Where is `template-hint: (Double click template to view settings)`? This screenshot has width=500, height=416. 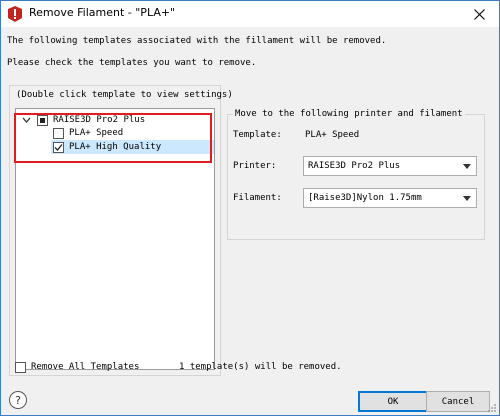
template-hint: (Double click template to view settings) is located at coordinates (124, 95).